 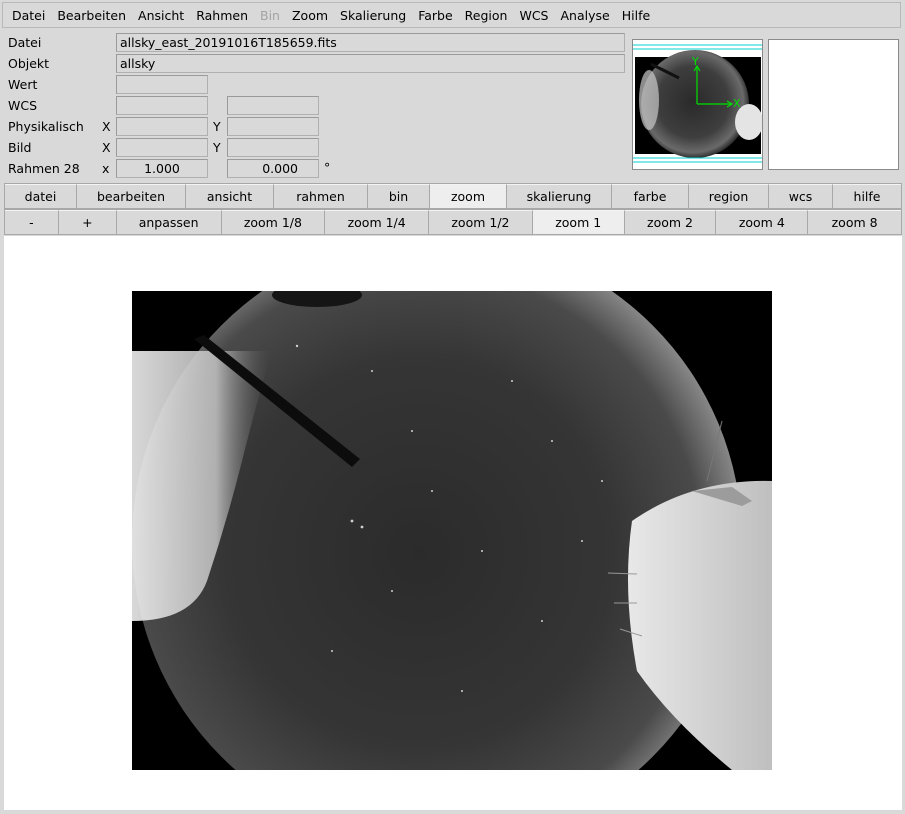 What do you see at coordinates (327, 167) in the screenshot?
I see `degree-symbol: °` at bounding box center [327, 167].